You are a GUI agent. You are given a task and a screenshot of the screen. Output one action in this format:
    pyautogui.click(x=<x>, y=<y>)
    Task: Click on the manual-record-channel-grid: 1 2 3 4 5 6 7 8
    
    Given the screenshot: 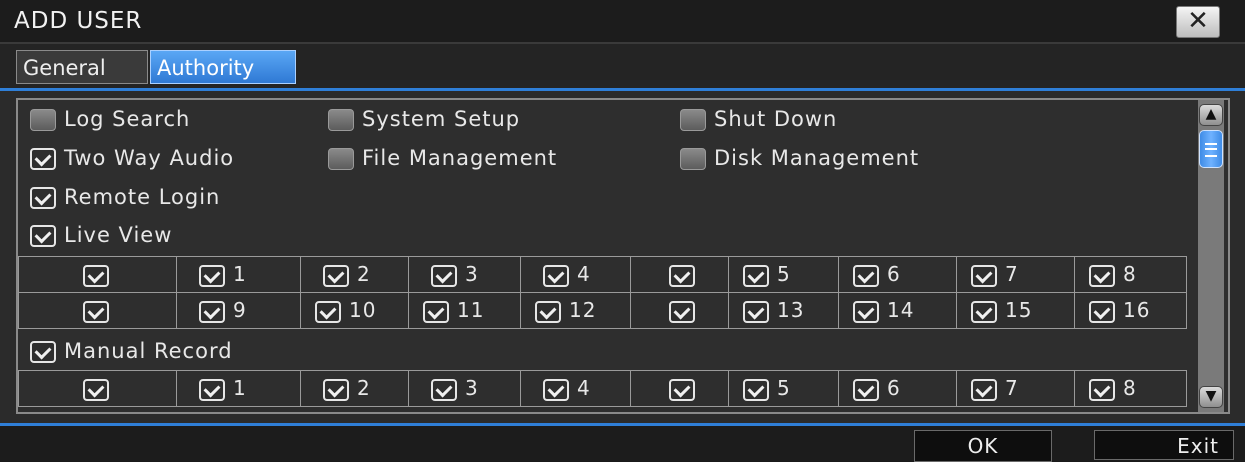 What is the action you would take?
    pyautogui.click(x=602, y=388)
    